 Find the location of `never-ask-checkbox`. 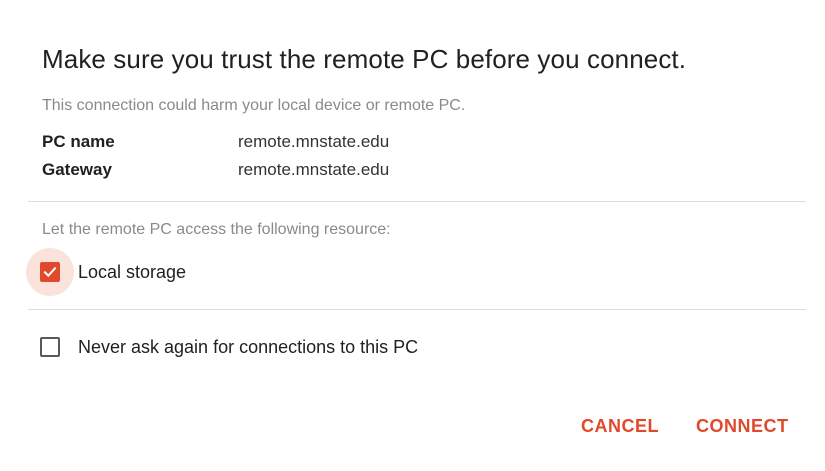

never-ask-checkbox is located at coordinates (50, 347).